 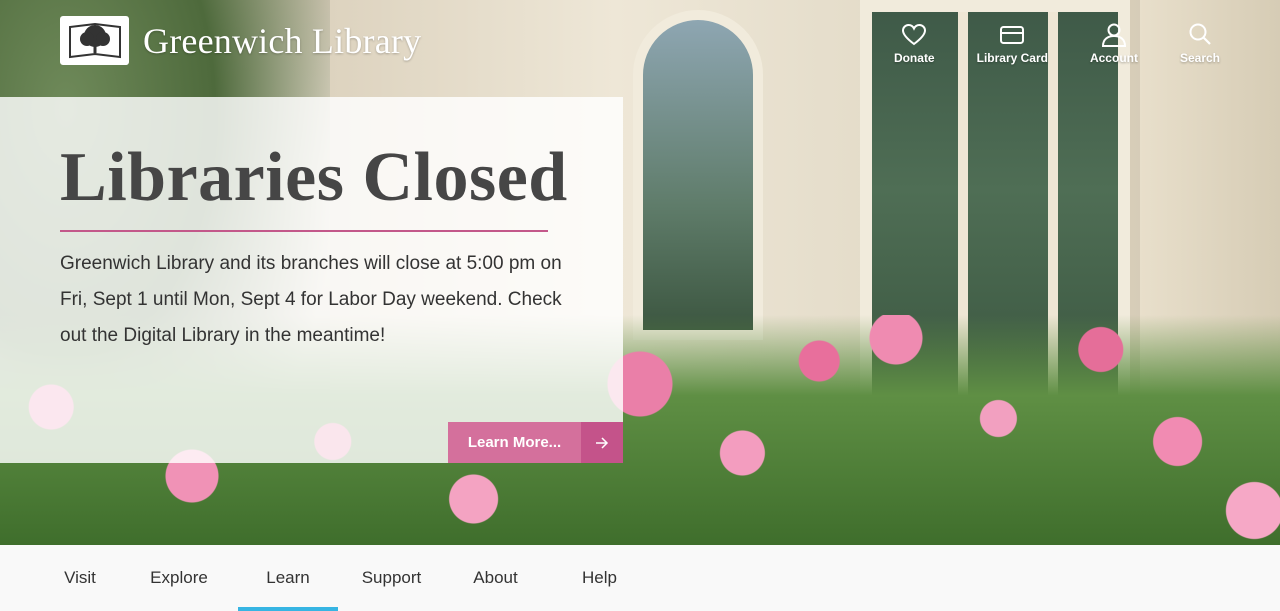 I want to click on user-icon, so click(x=1113, y=35).